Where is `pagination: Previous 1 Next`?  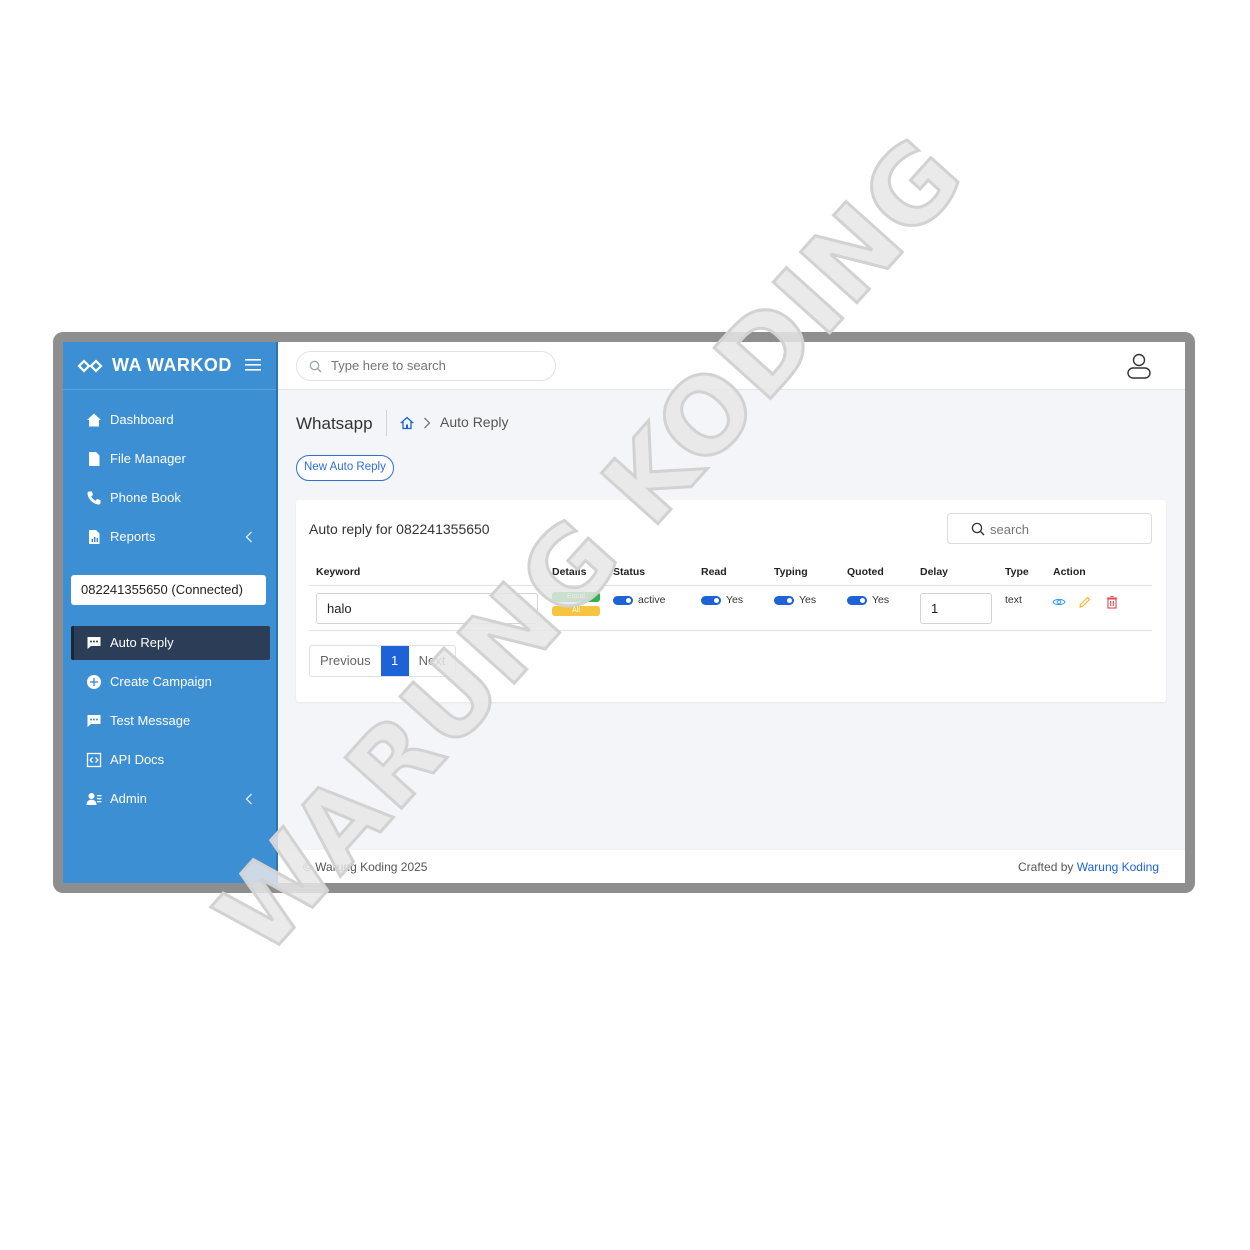 pagination: Previous 1 Next is located at coordinates (383, 661).